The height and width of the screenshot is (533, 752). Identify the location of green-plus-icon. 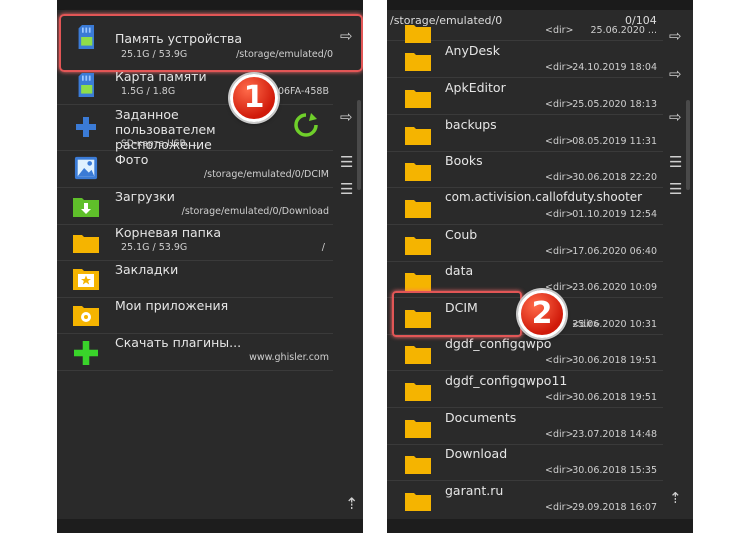
(86, 353).